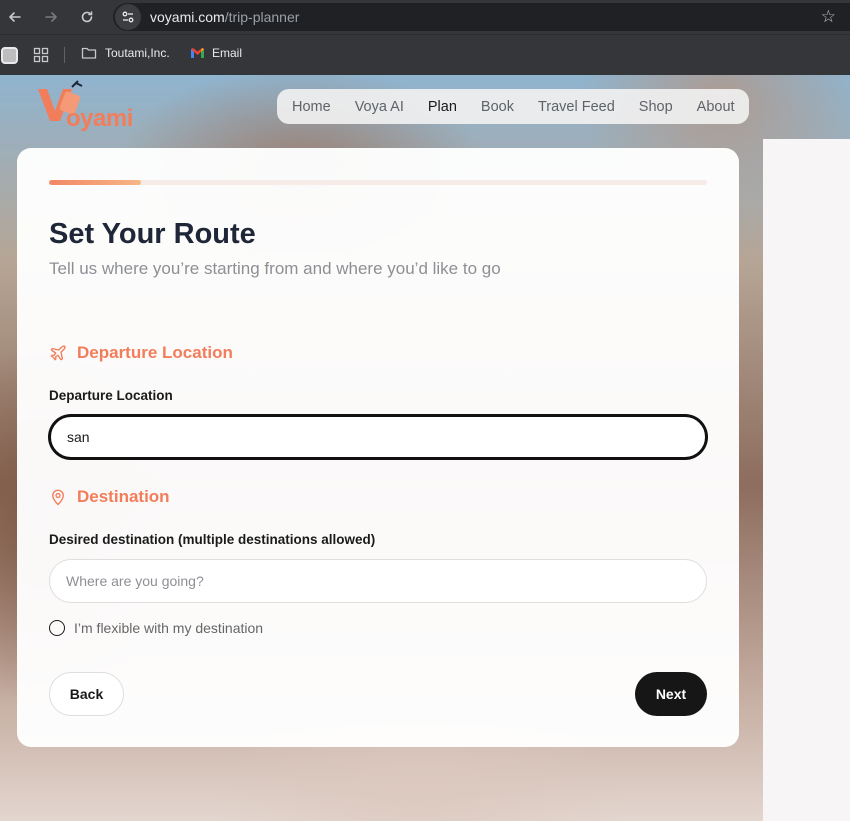 This screenshot has height=821, width=850. What do you see at coordinates (111, 395) in the screenshot?
I see `departure-label: Departure Location` at bounding box center [111, 395].